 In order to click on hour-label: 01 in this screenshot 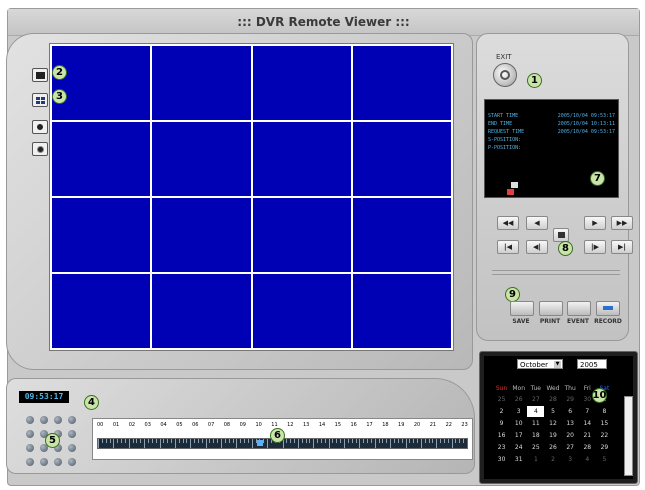, I will do `click(116, 425)`.